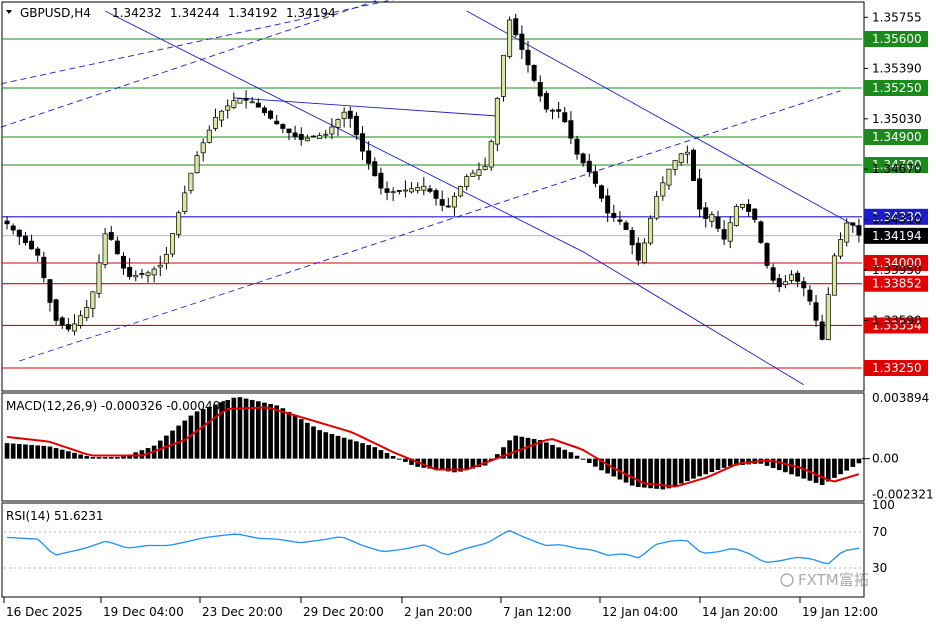  What do you see at coordinates (137, 13) in the screenshot?
I see `open-value: 1.34232` at bounding box center [137, 13].